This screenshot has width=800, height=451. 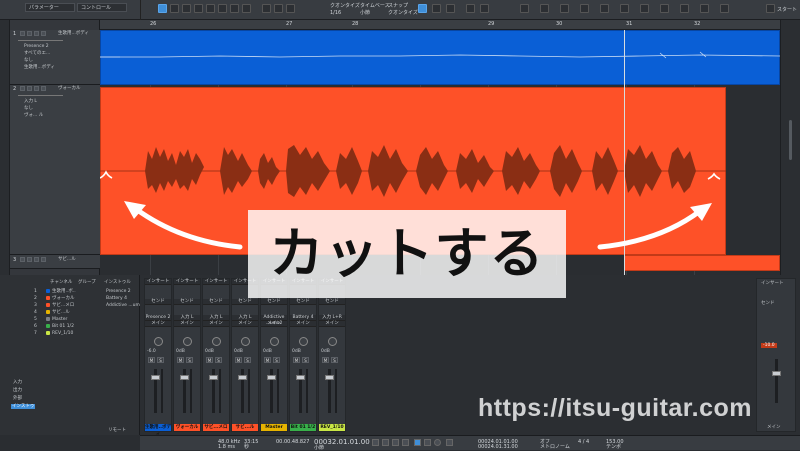 I want to click on track-name: ヴォーカル, so click(x=69, y=88).